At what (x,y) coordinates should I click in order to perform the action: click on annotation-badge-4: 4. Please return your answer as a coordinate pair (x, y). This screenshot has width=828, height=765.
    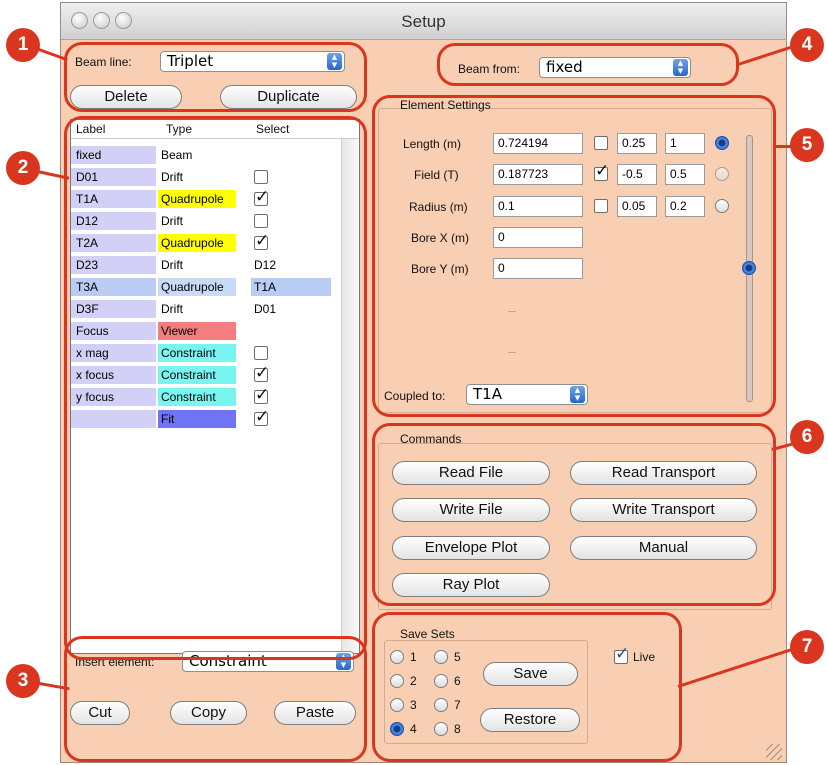
    Looking at the image, I should click on (807, 45).